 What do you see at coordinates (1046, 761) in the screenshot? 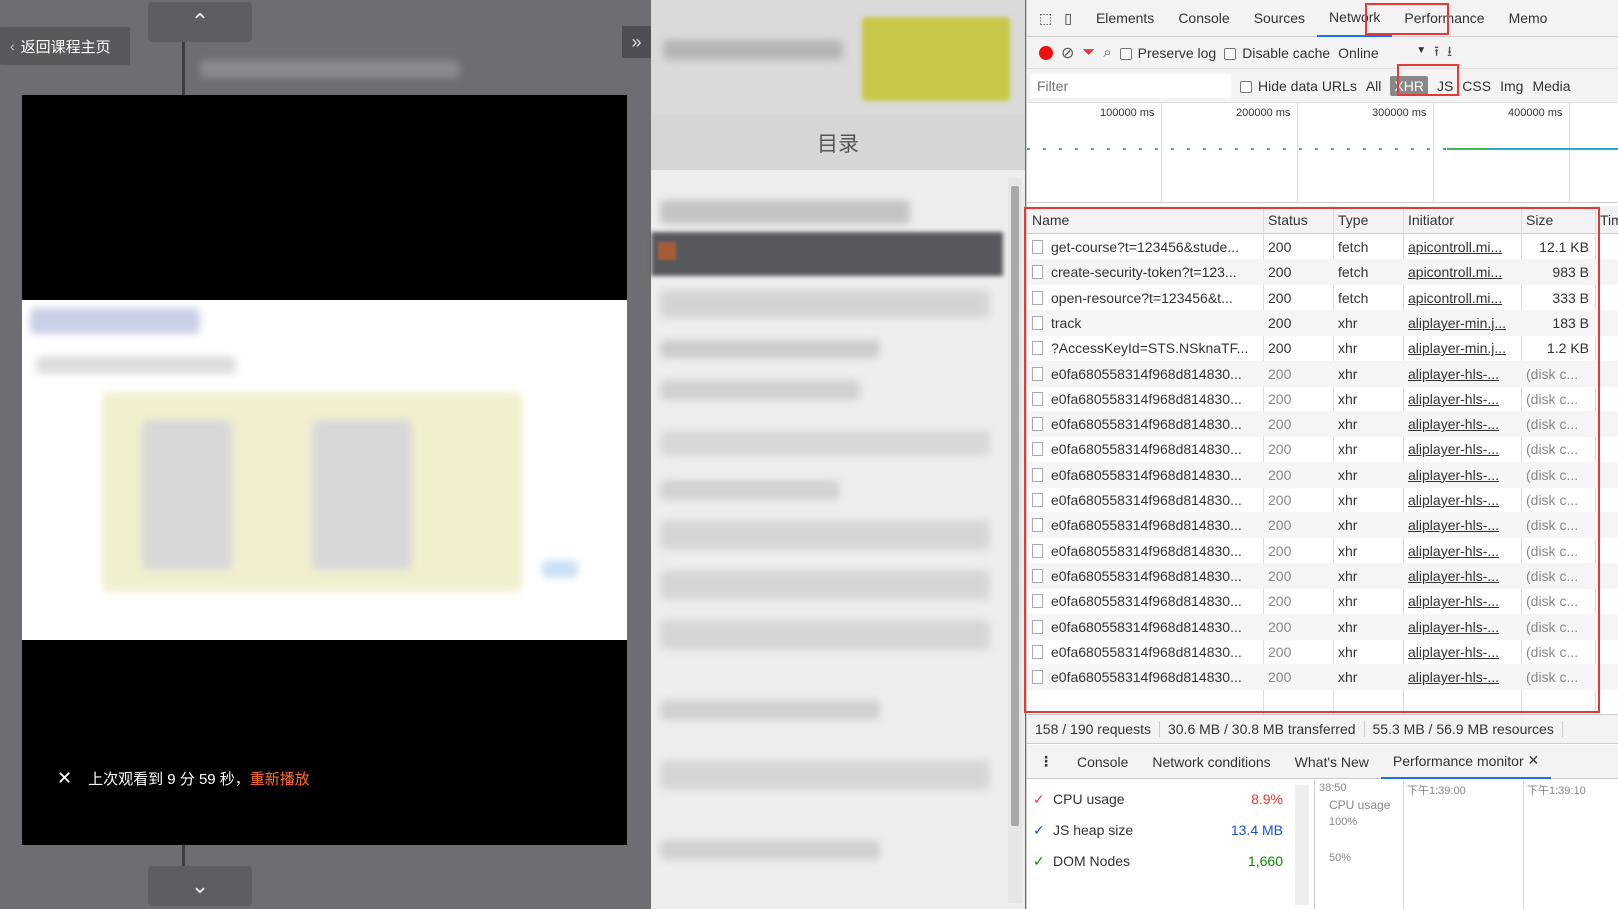
I see `drawer-menu-icon: ⋮` at bounding box center [1046, 761].